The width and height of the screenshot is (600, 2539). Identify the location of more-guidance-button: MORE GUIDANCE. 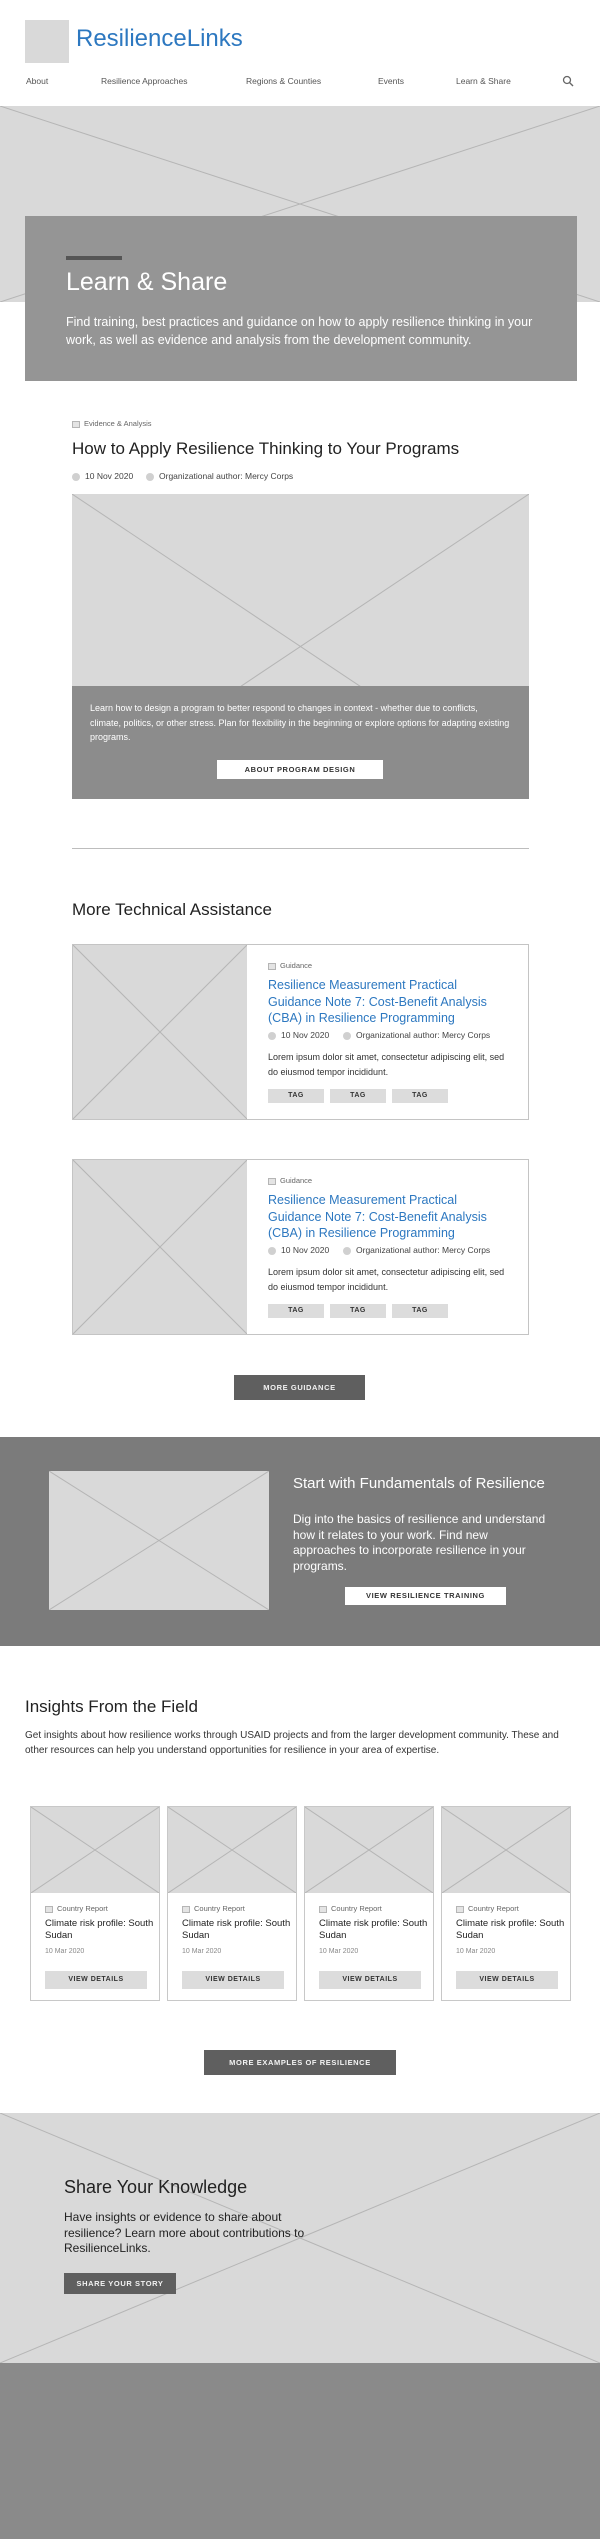
(299, 1387).